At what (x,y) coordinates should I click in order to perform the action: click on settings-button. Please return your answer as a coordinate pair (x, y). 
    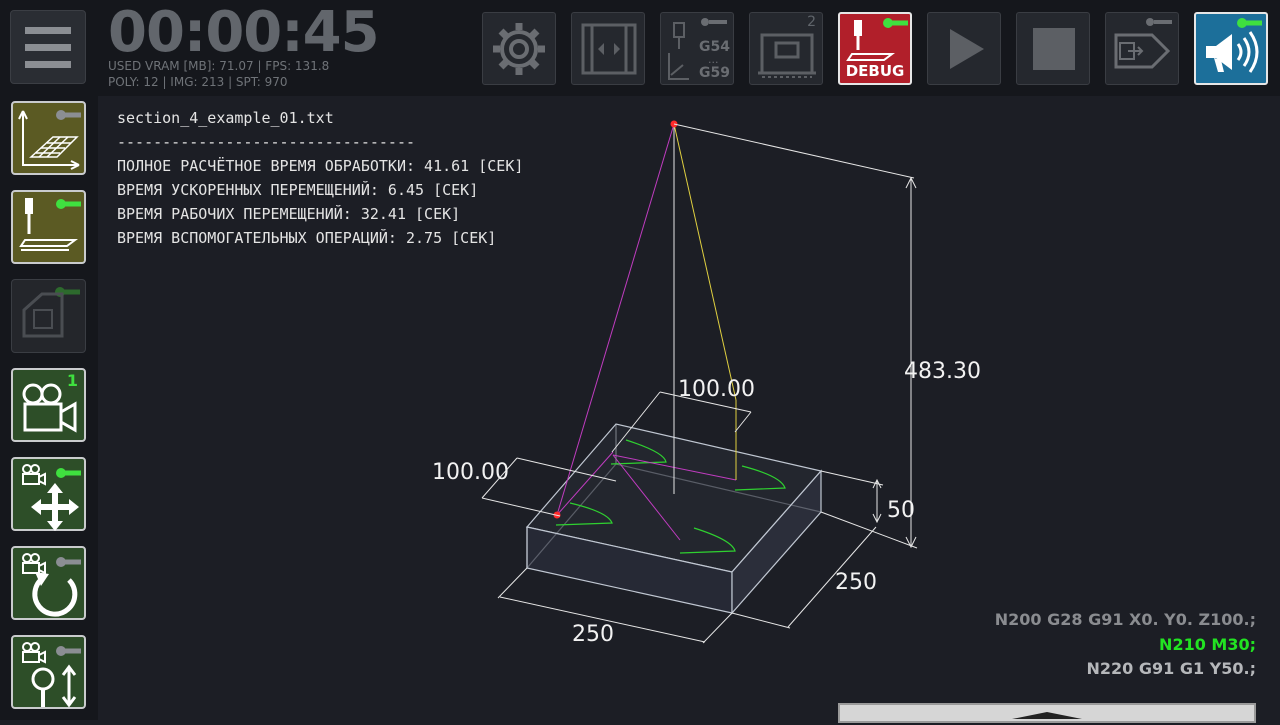
    Looking at the image, I should click on (519, 48).